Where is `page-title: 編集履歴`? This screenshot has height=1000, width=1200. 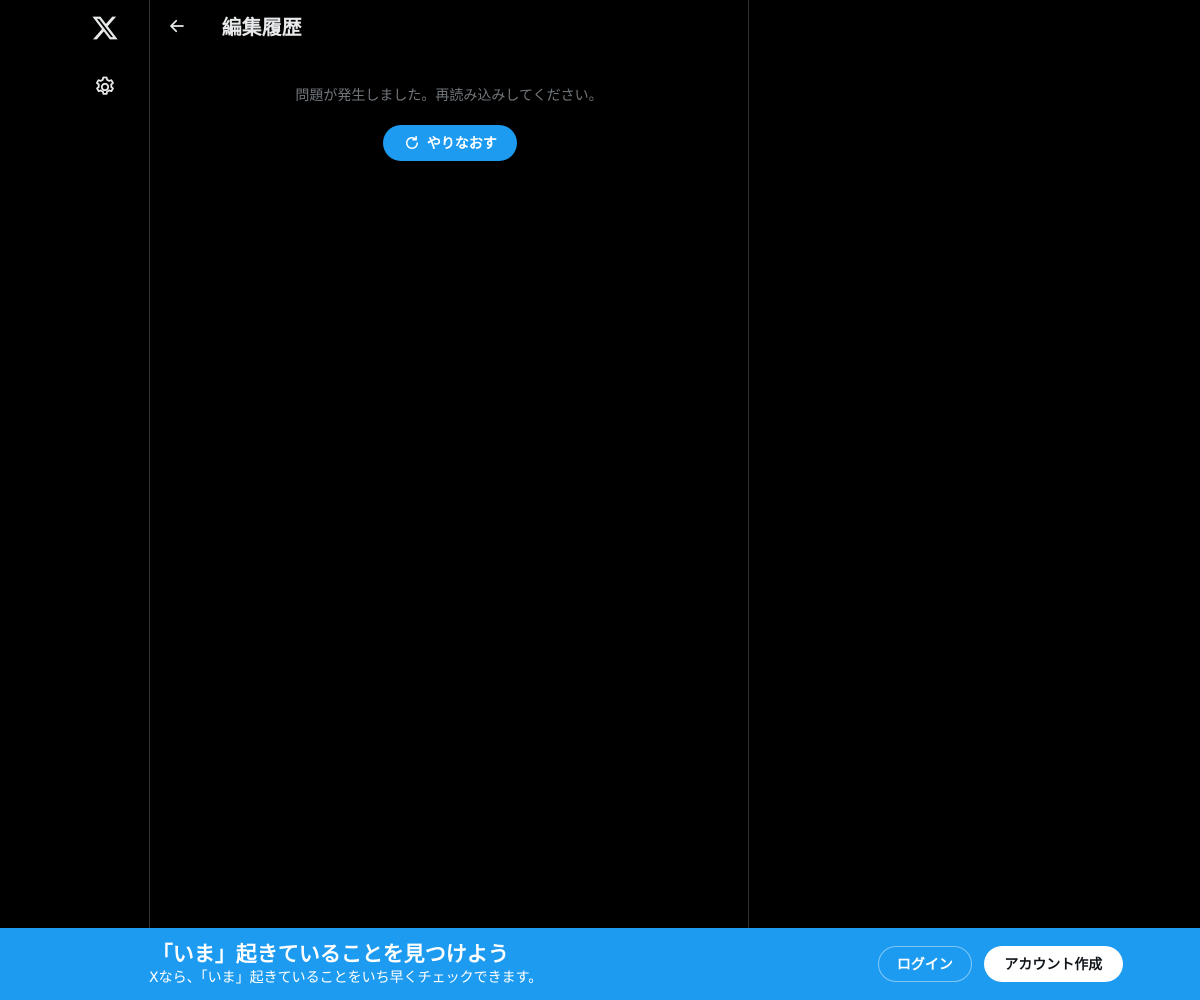
page-title: 編集履歴 is located at coordinates (262, 27).